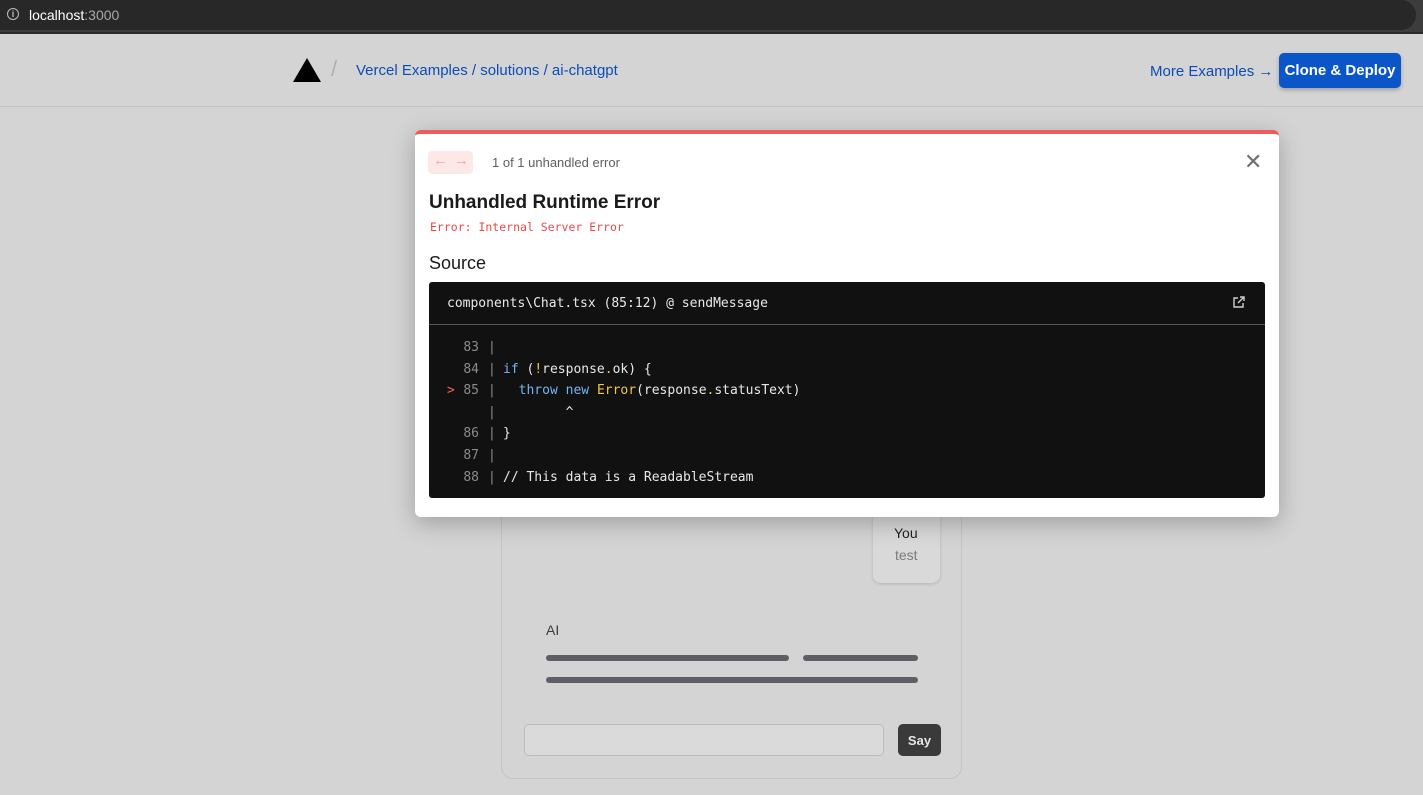  Describe the element at coordinates (538, 412) in the screenshot. I see `error-caret: ^` at that location.